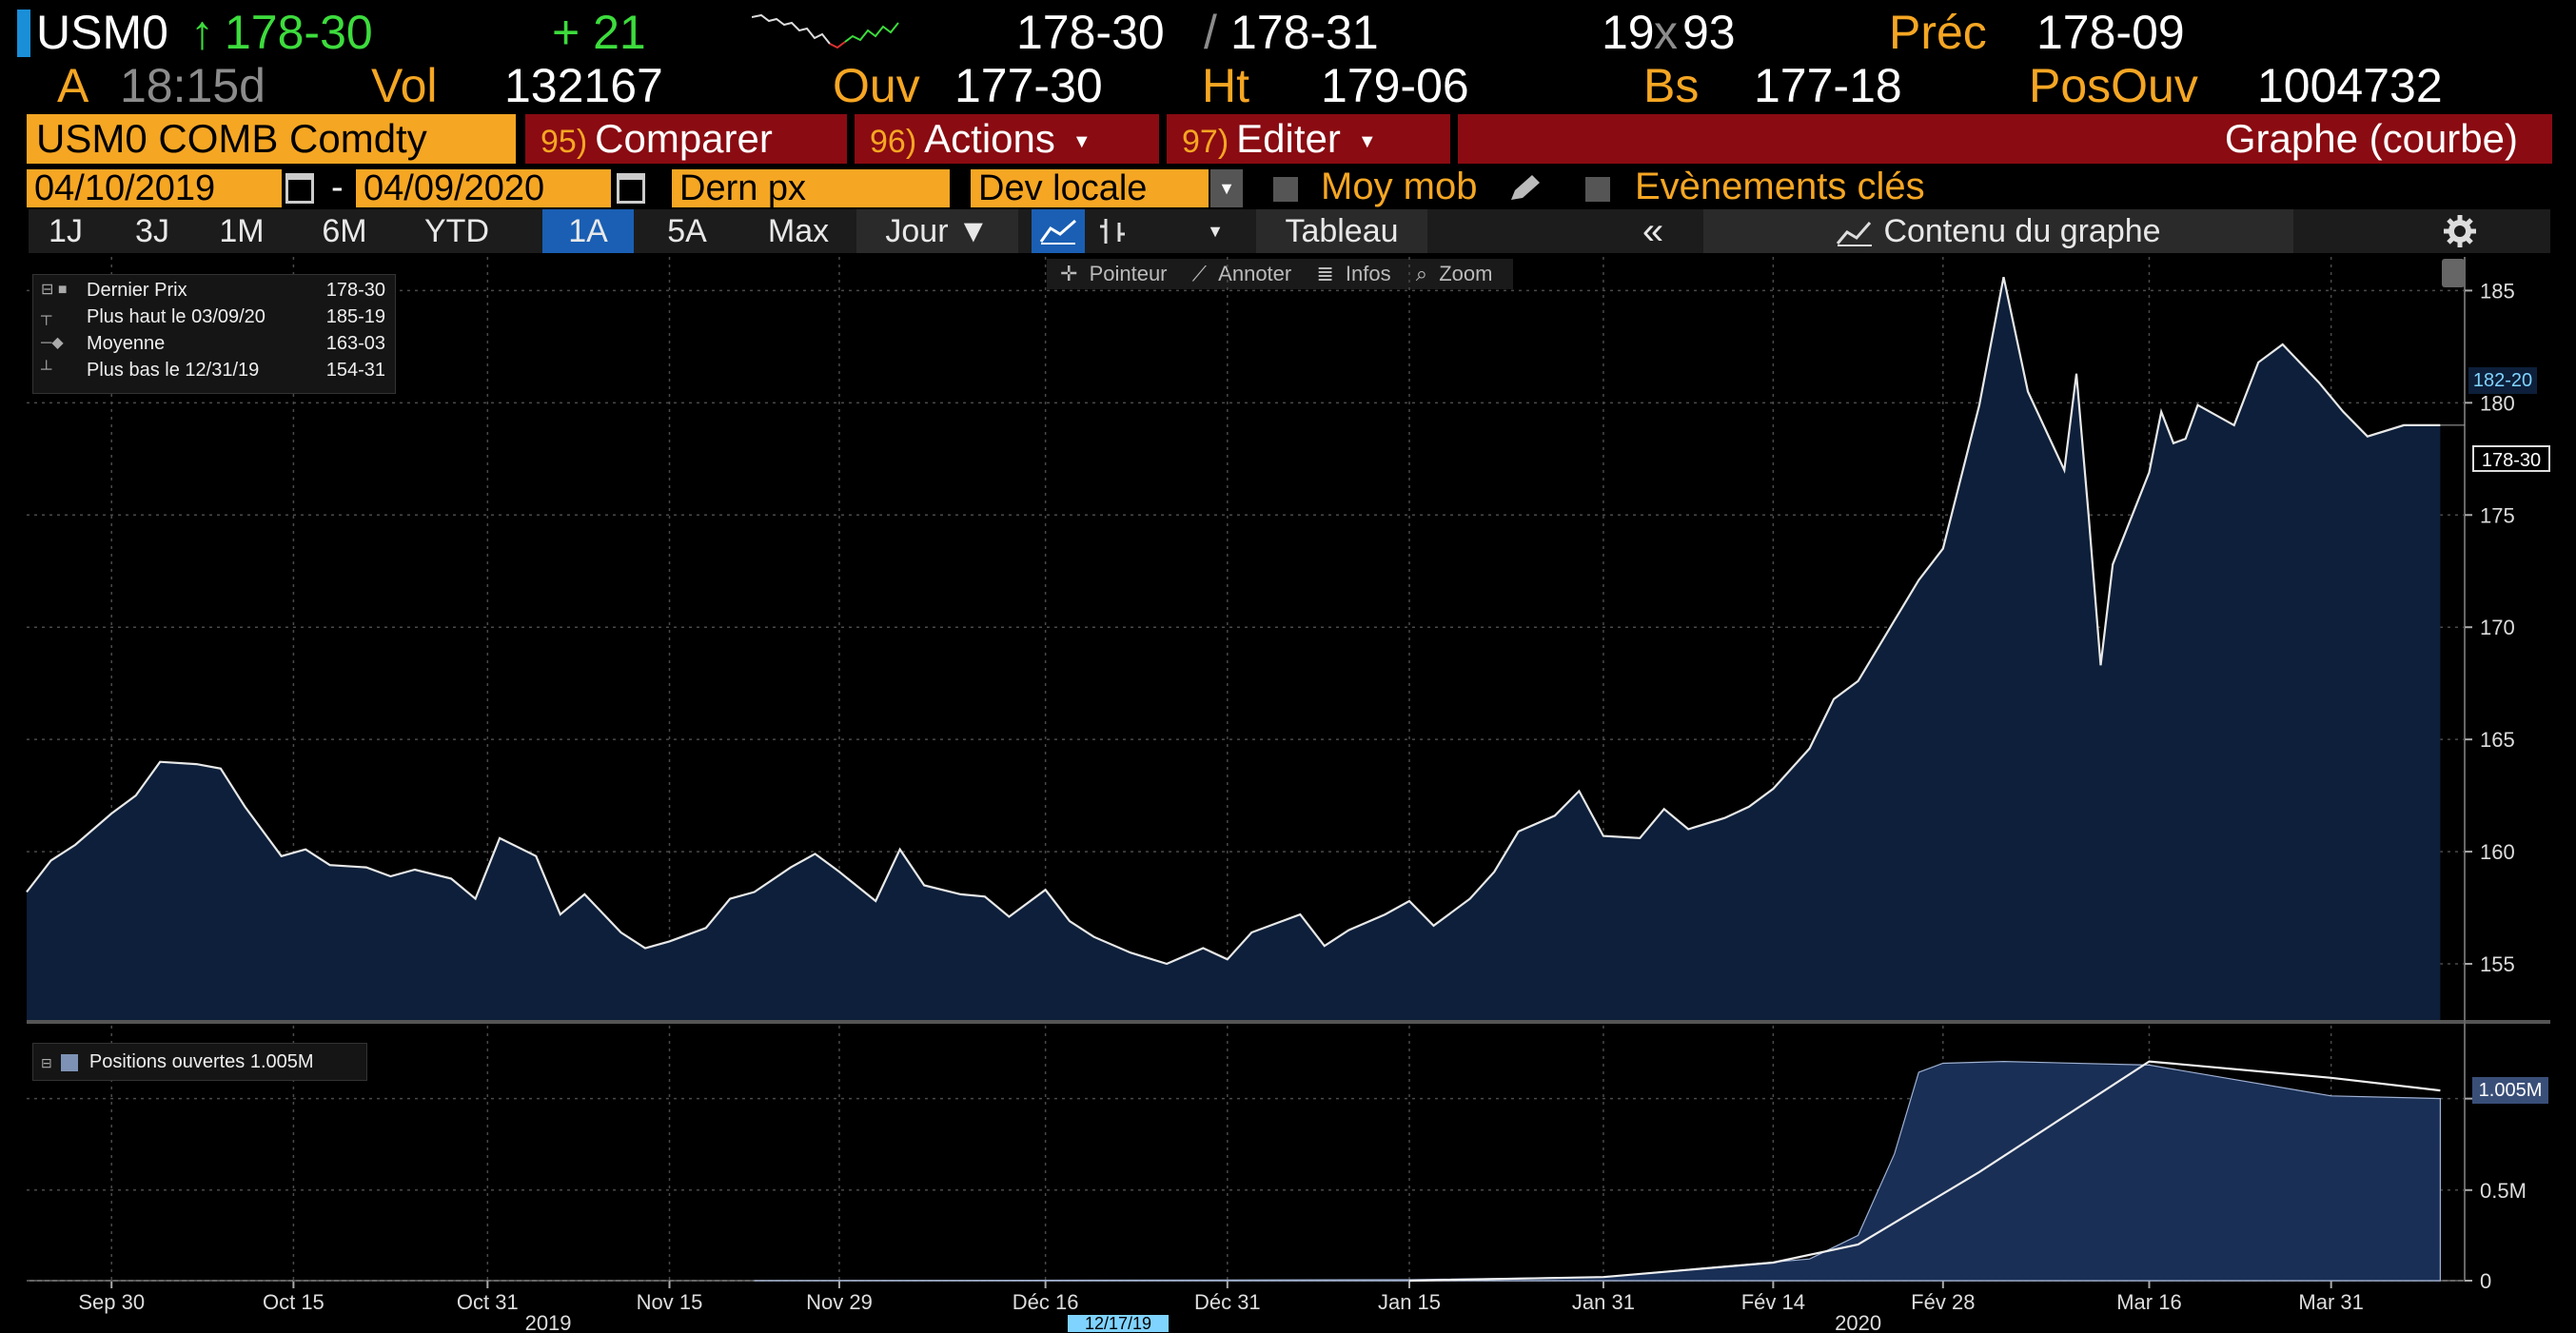  What do you see at coordinates (2502, 381) in the screenshot?
I see `high-price-tag: 182-20` at bounding box center [2502, 381].